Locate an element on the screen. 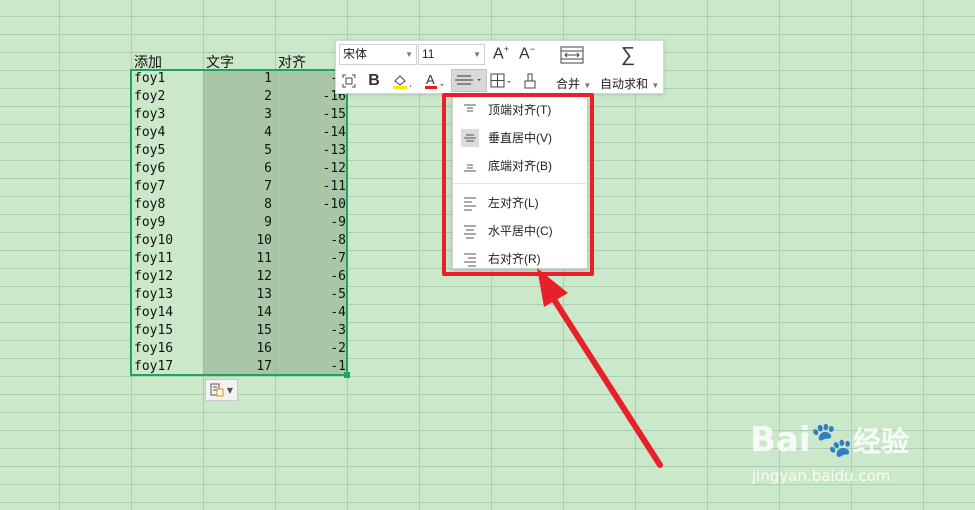 This screenshot has height=510, width=975. cell-number: 12 is located at coordinates (239, 277).